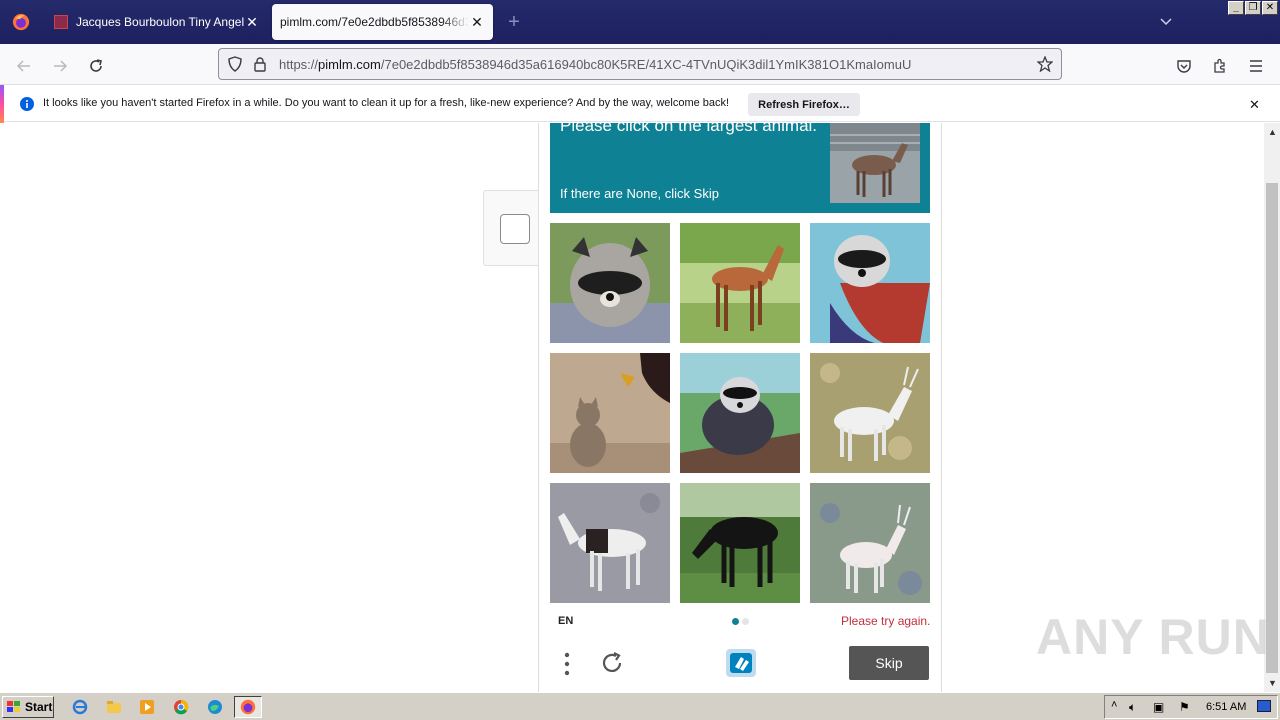  What do you see at coordinates (1256, 66) in the screenshot?
I see `menu-hamburger-icon` at bounding box center [1256, 66].